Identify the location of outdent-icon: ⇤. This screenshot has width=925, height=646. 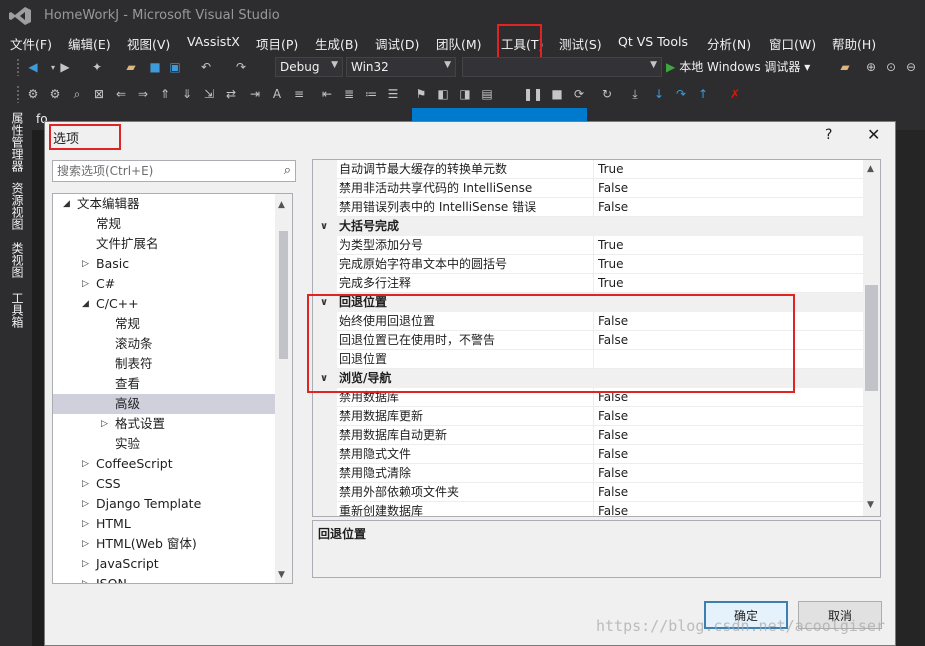
(327, 94).